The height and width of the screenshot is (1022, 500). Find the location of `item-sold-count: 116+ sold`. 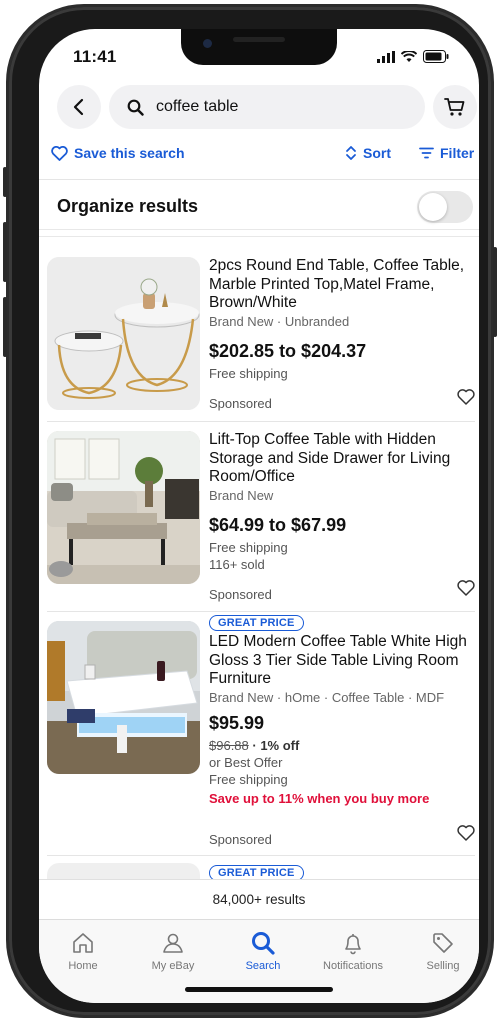

item-sold-count: 116+ sold is located at coordinates (237, 564).